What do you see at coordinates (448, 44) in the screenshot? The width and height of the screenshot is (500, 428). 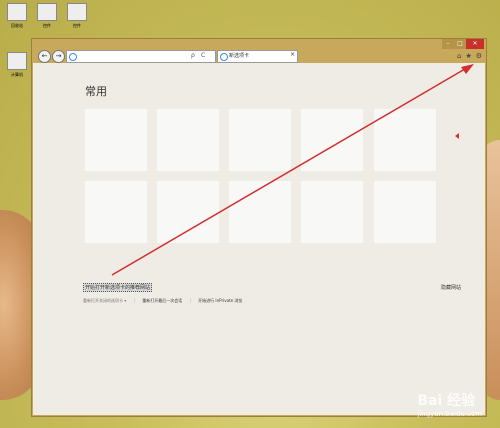 I see `minimize-button: –` at bounding box center [448, 44].